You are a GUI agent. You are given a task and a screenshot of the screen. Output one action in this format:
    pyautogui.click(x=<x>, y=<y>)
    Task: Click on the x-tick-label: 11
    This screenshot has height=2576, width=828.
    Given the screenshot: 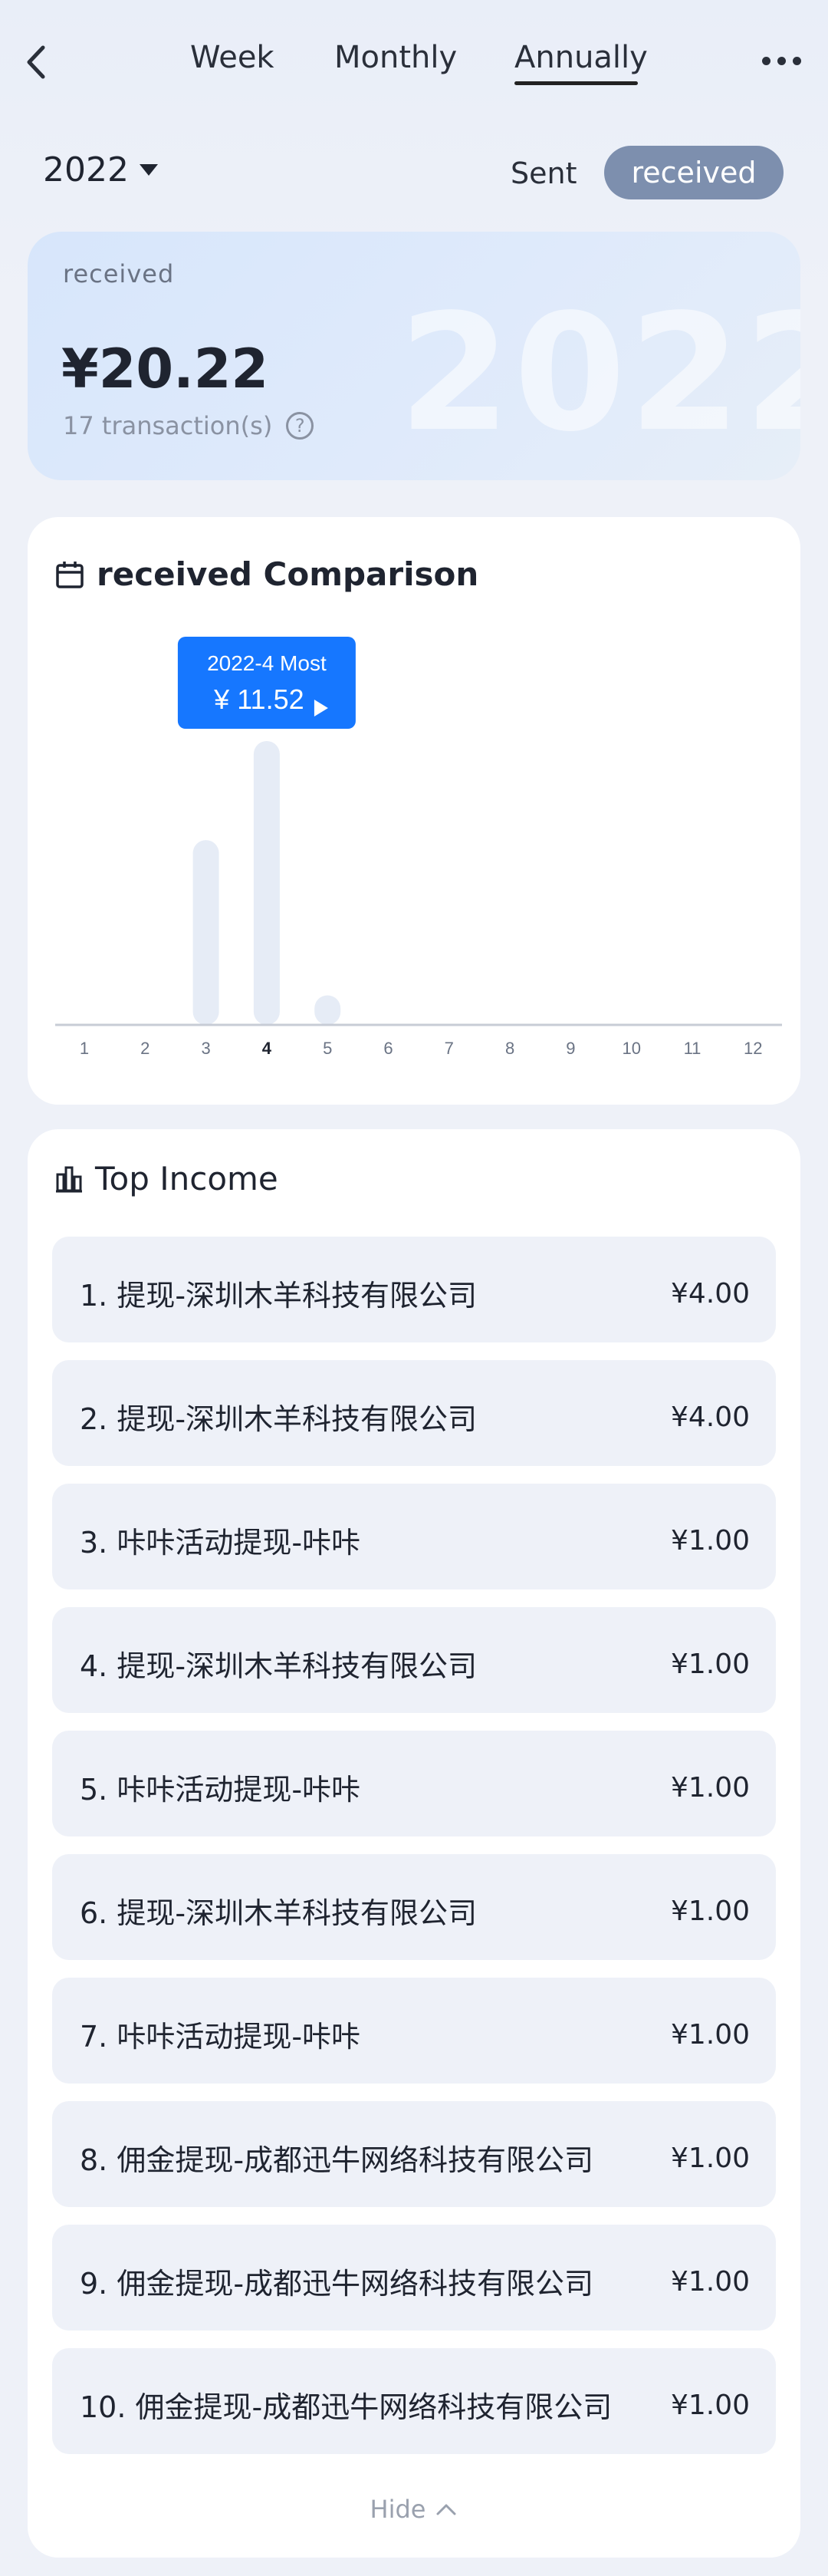 What is the action you would take?
    pyautogui.click(x=693, y=1048)
    